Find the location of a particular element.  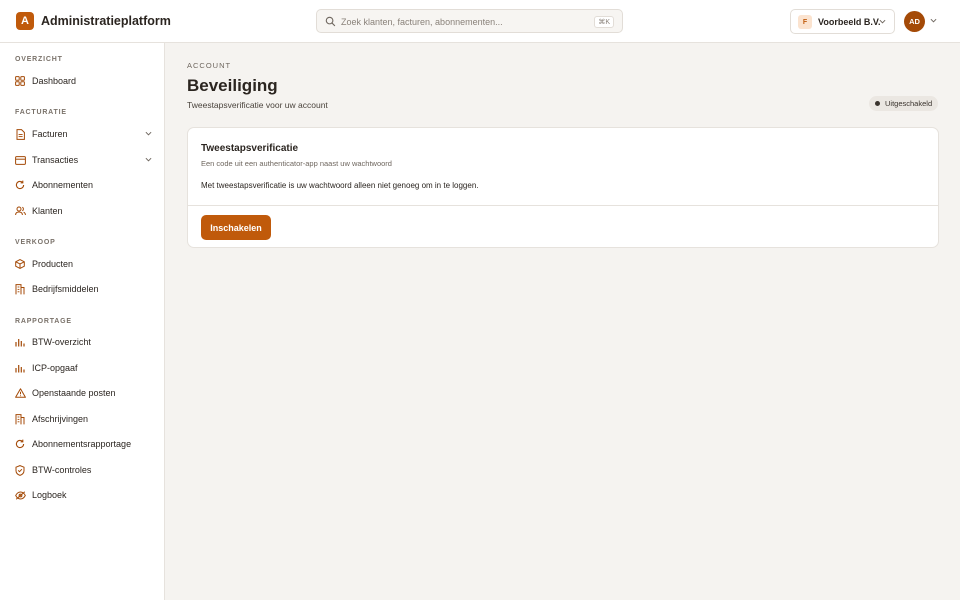

sidebar-item-transacties: Transacties is located at coordinates (83, 160).